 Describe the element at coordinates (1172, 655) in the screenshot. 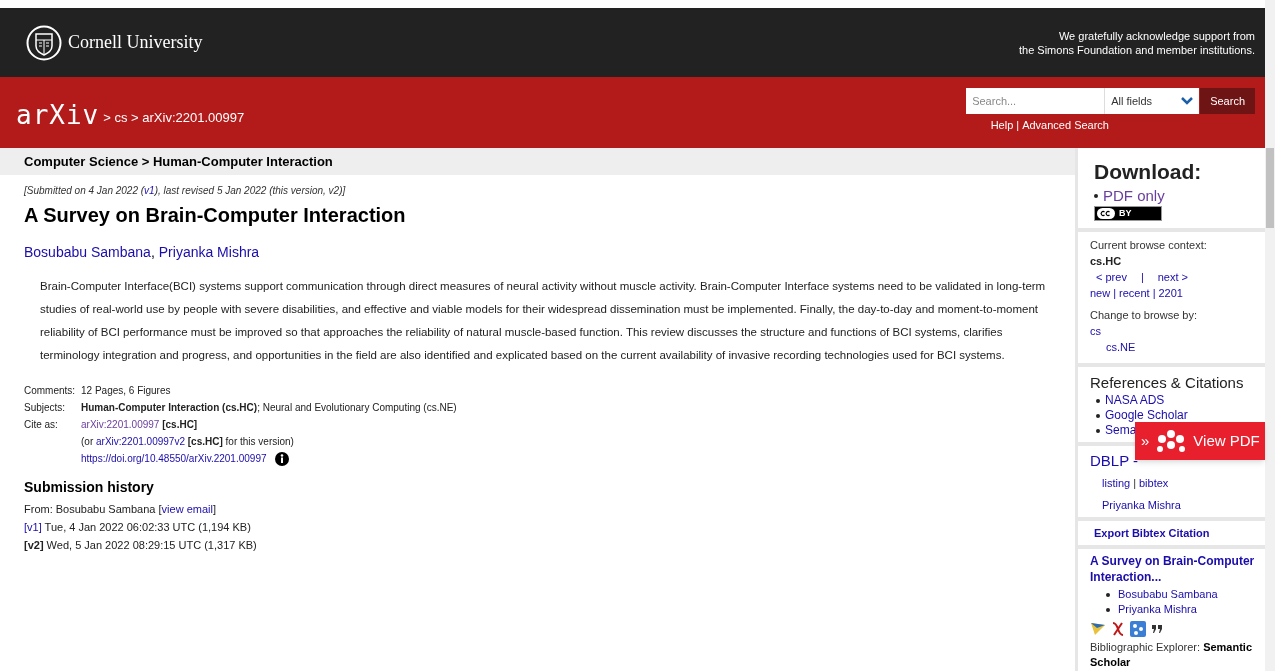

I see `bibliographic-explorer: Bibliographic Explorer: Semantic Scholar` at that location.